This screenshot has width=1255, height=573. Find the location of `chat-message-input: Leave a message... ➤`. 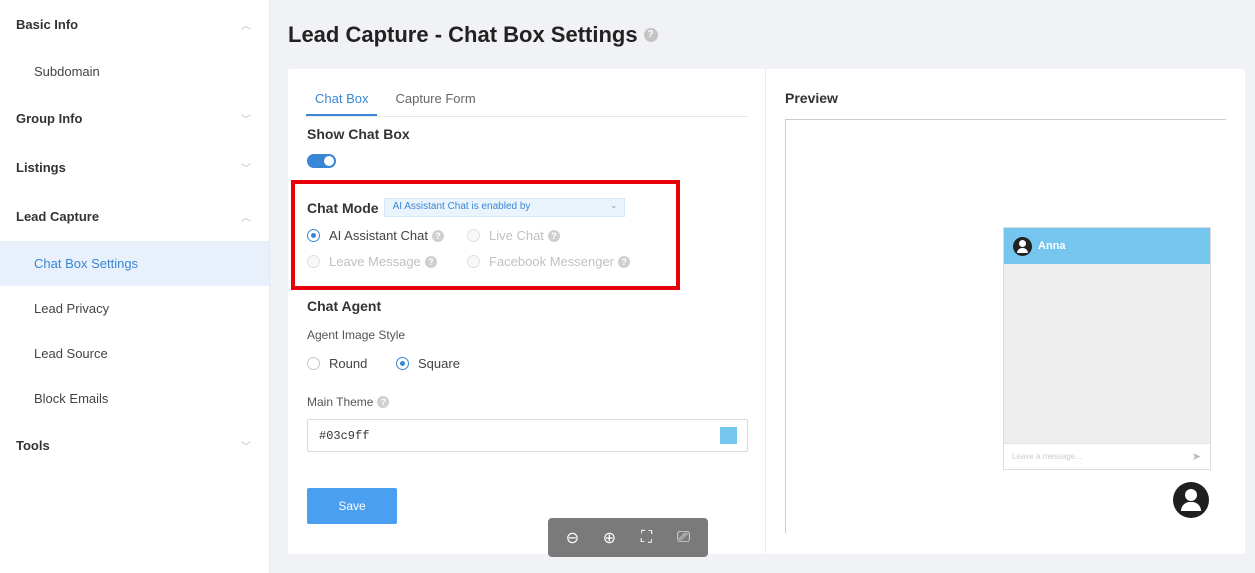

chat-message-input: Leave a message... ➤ is located at coordinates (1107, 456).